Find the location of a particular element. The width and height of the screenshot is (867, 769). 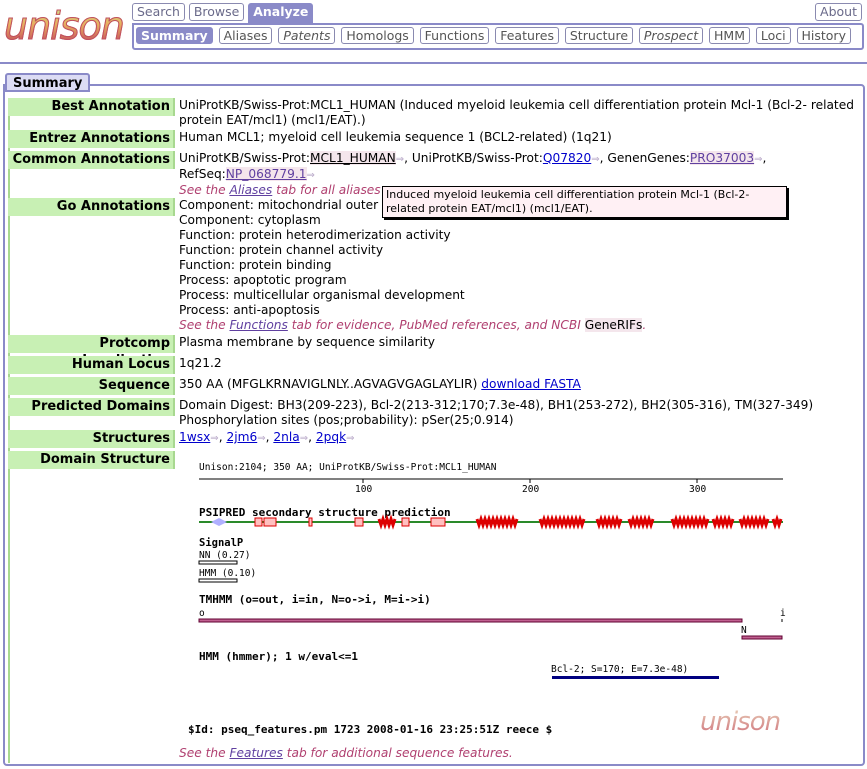

protcomp-value: Plasma membrane by sequence similarity is located at coordinates (307, 342).